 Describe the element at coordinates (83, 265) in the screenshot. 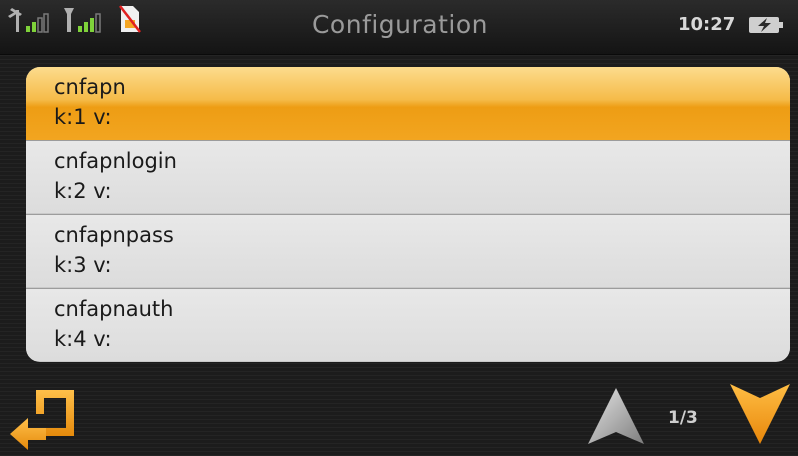

I see `item-kv: k:3 v:` at that location.